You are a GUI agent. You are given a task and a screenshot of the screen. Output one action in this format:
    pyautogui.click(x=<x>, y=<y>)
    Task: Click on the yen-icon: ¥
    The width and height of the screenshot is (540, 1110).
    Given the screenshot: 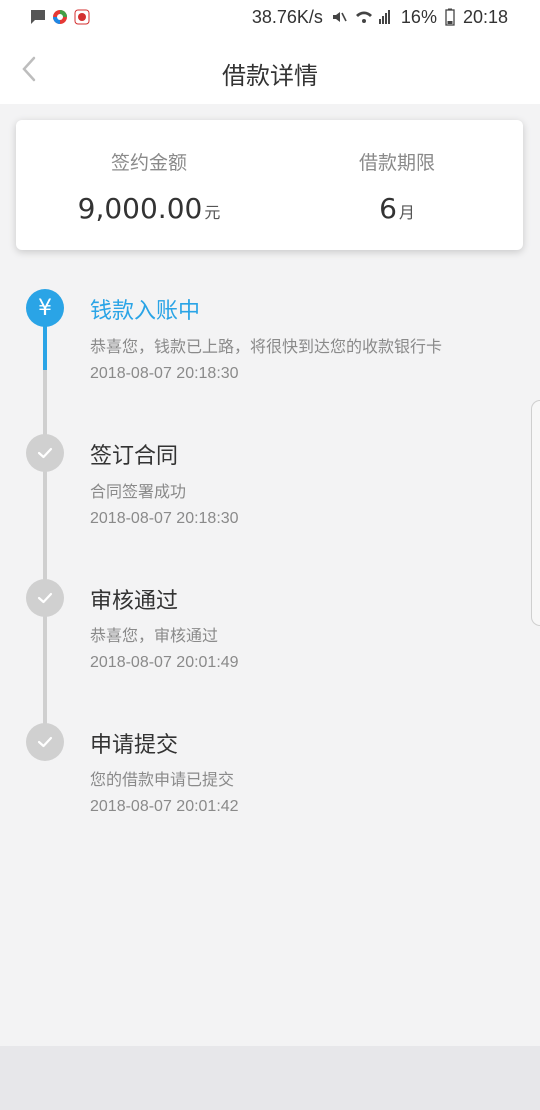 What is the action you would take?
    pyautogui.click(x=45, y=308)
    